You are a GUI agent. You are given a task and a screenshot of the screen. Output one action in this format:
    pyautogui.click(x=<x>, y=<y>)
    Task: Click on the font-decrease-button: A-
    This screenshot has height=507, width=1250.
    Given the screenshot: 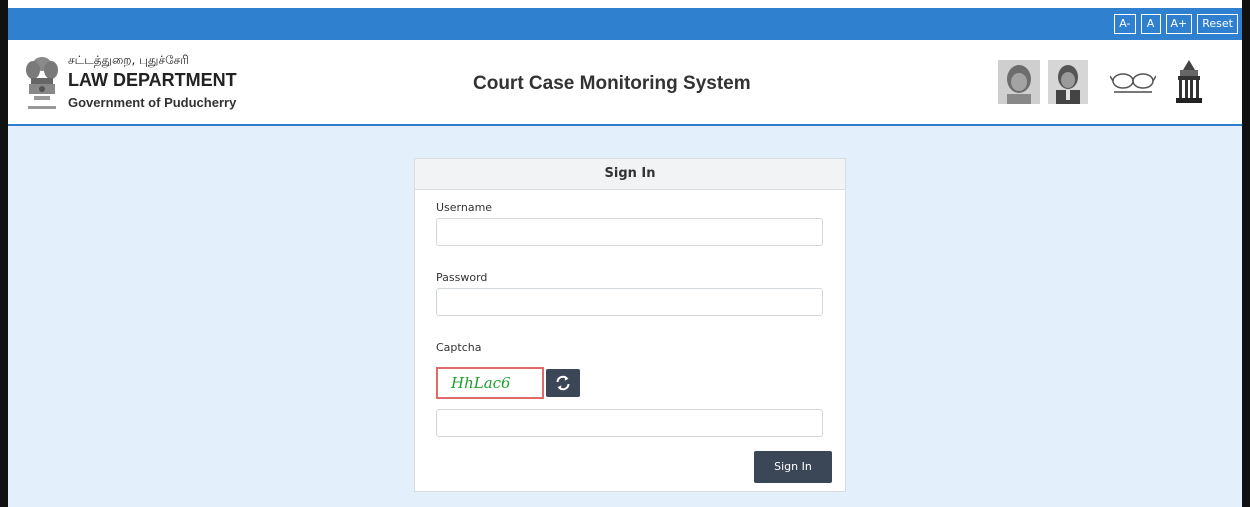 What is the action you would take?
    pyautogui.click(x=1125, y=24)
    